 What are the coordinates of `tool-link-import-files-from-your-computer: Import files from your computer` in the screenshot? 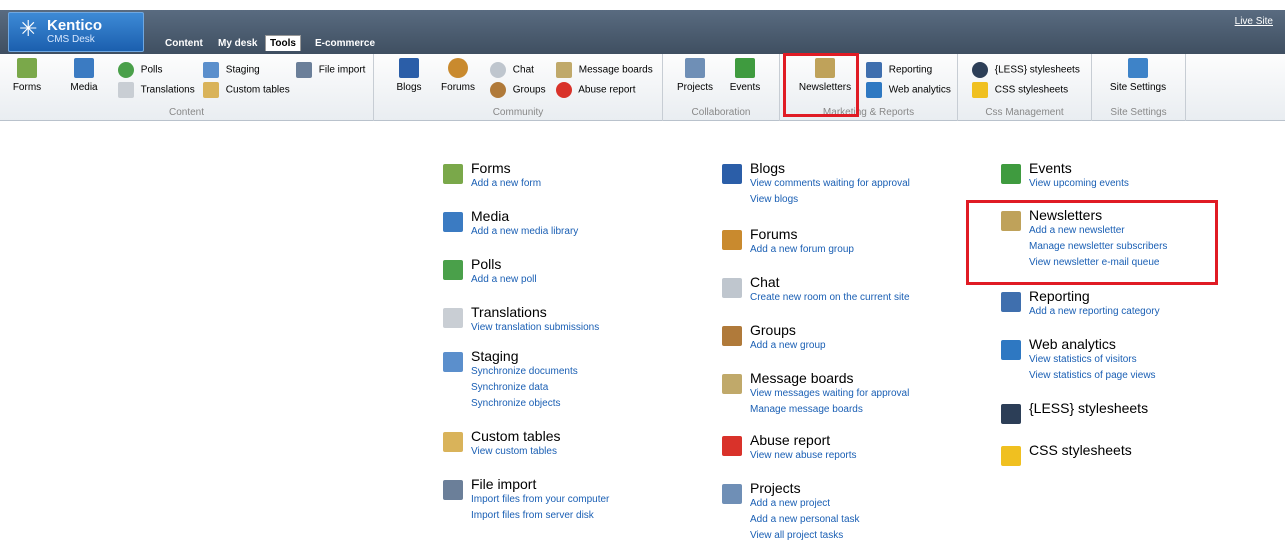 It's located at (540, 499).